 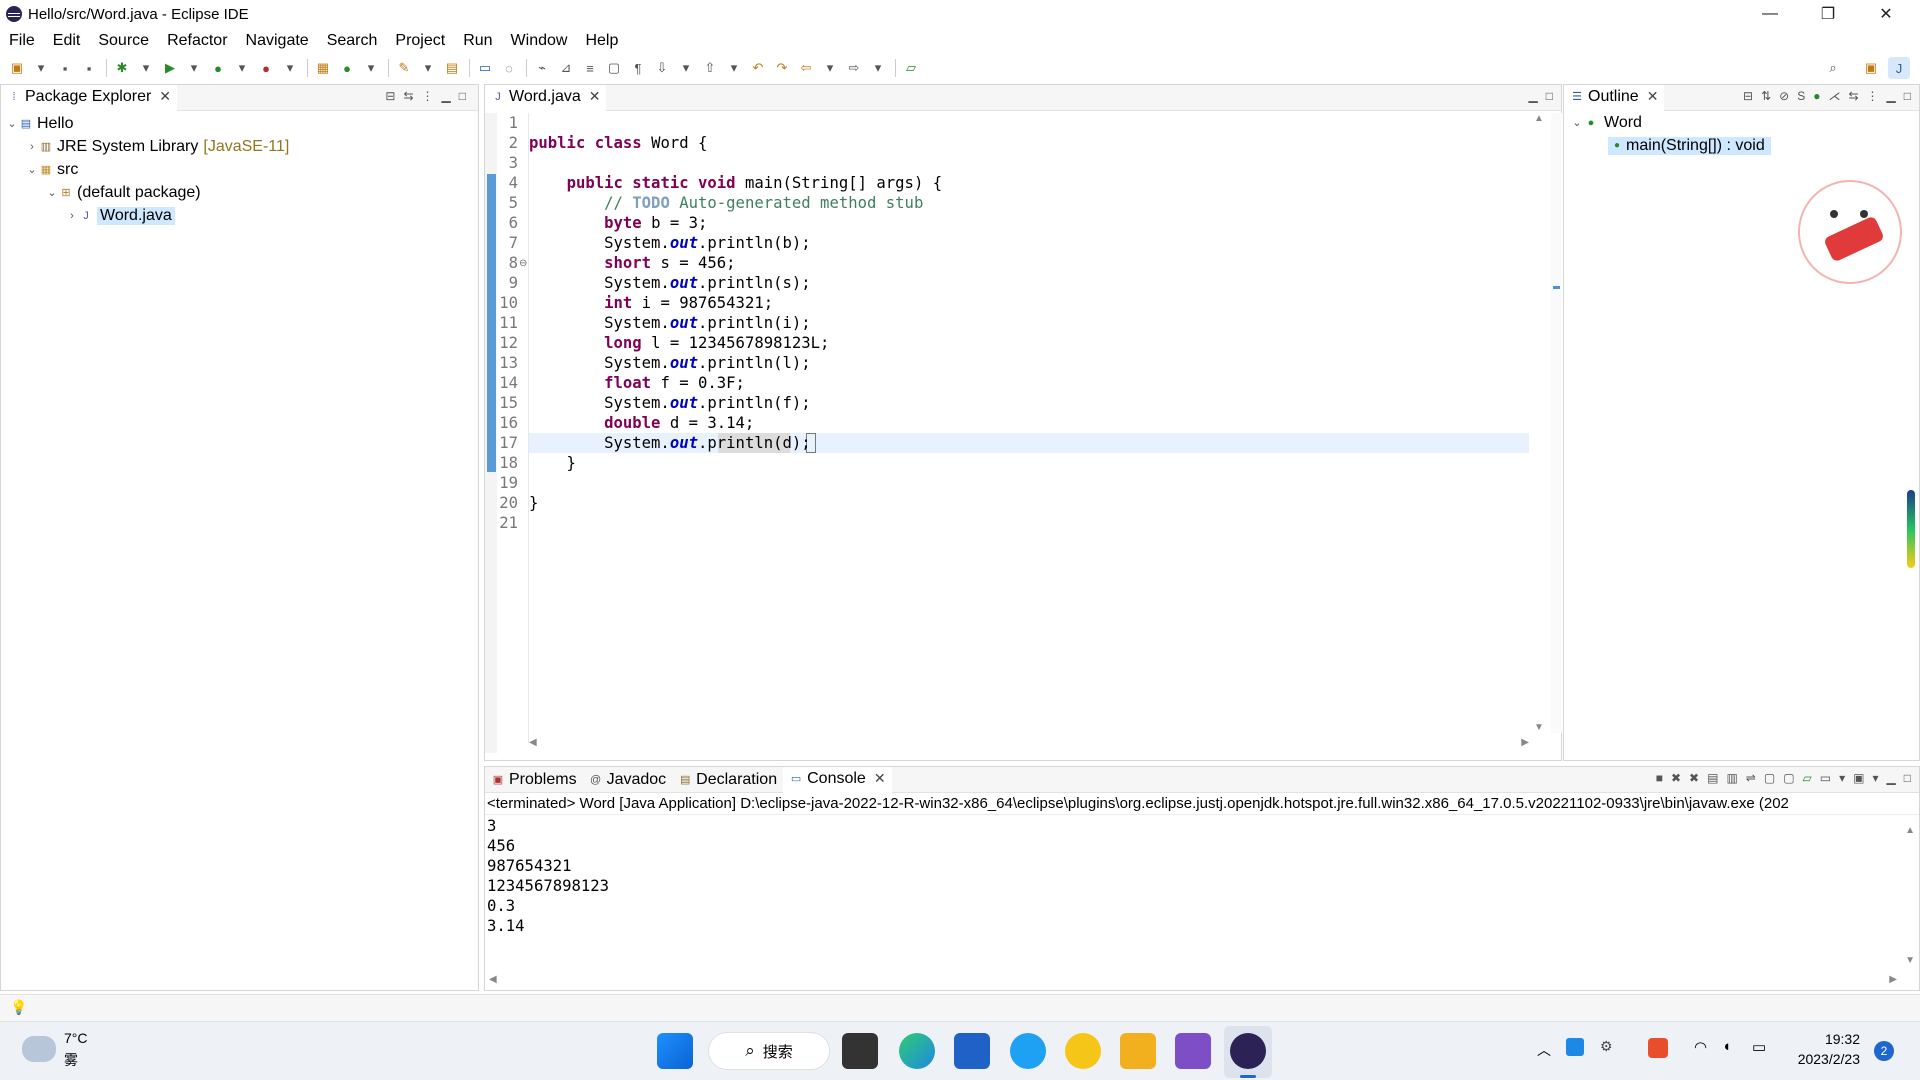 I want to click on last-edit-location-icon: ↶, so click(x=758, y=68).